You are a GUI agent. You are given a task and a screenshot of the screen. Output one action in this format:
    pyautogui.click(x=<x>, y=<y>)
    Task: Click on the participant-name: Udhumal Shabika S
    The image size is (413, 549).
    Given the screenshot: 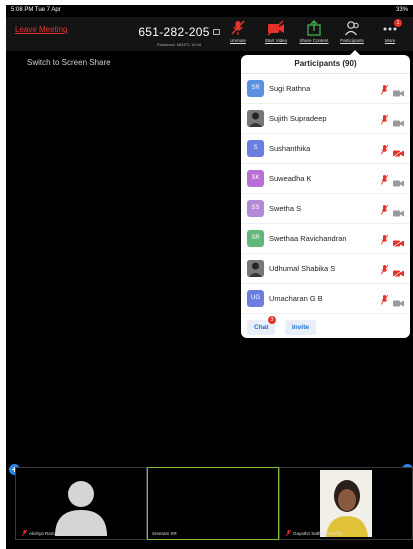 What is the action you would take?
    pyautogui.click(x=302, y=268)
    